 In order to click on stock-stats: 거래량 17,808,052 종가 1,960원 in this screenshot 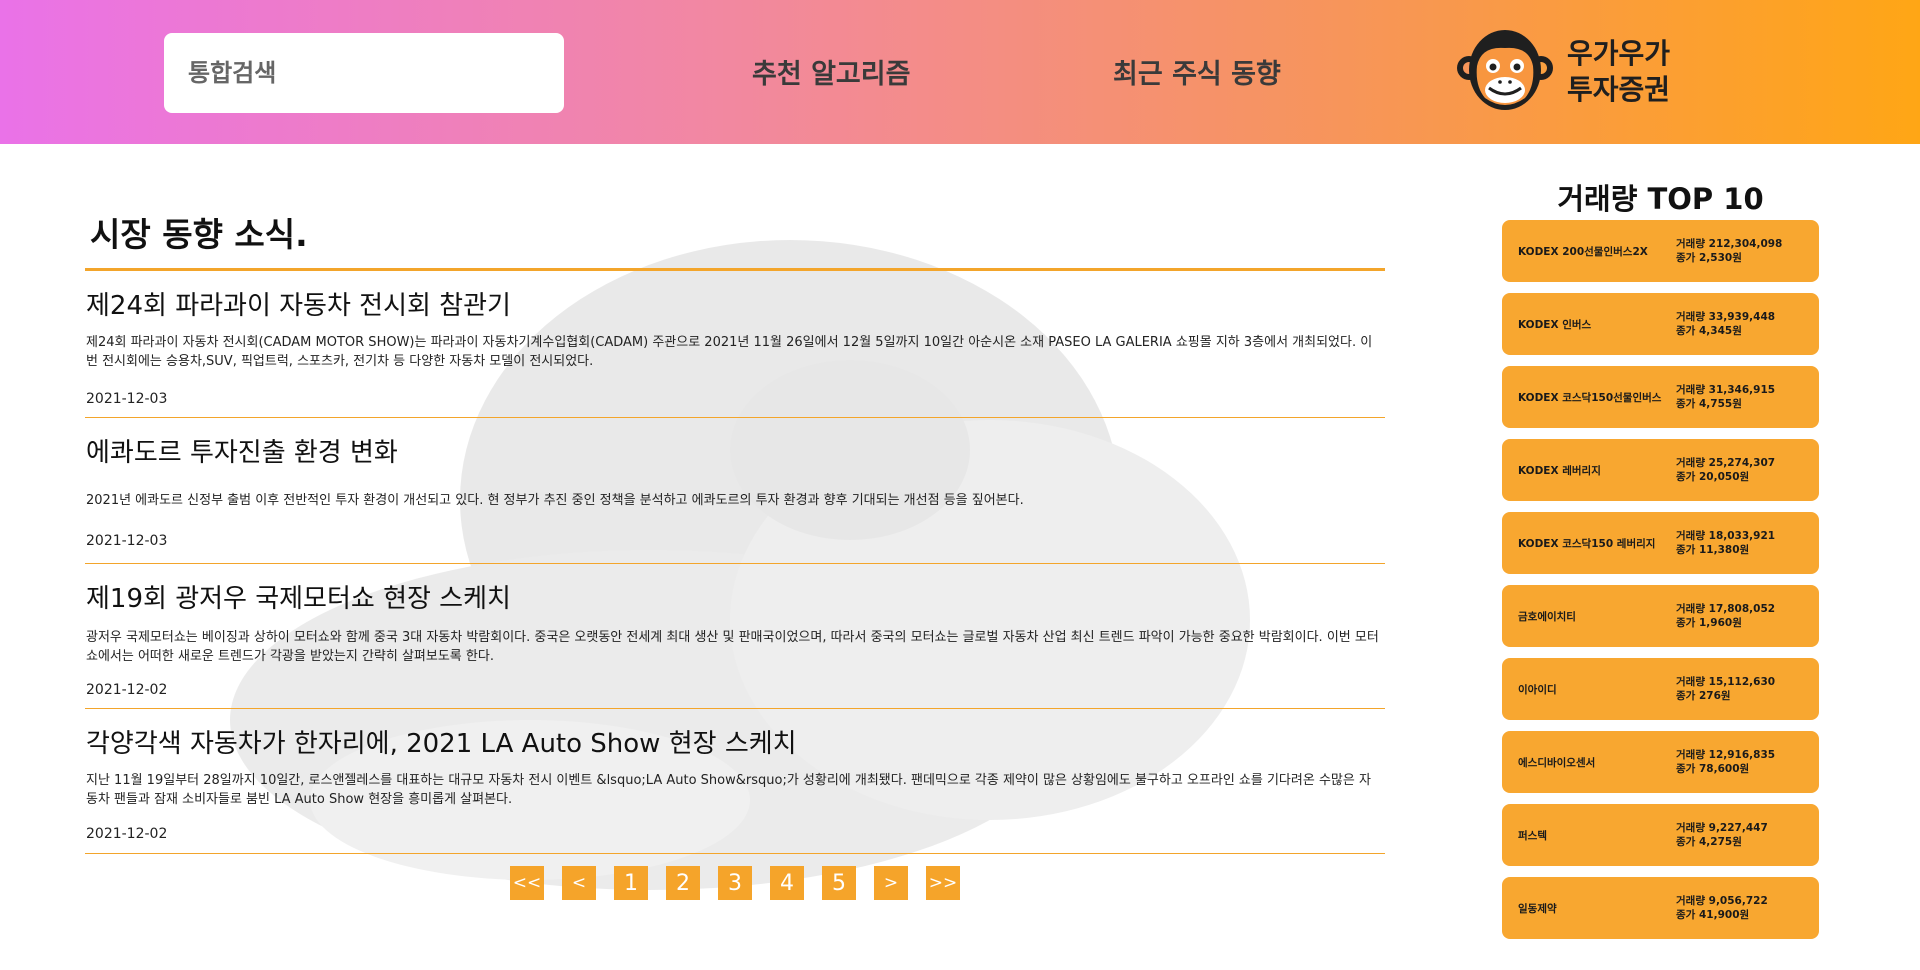, I will do `click(1725, 616)`.